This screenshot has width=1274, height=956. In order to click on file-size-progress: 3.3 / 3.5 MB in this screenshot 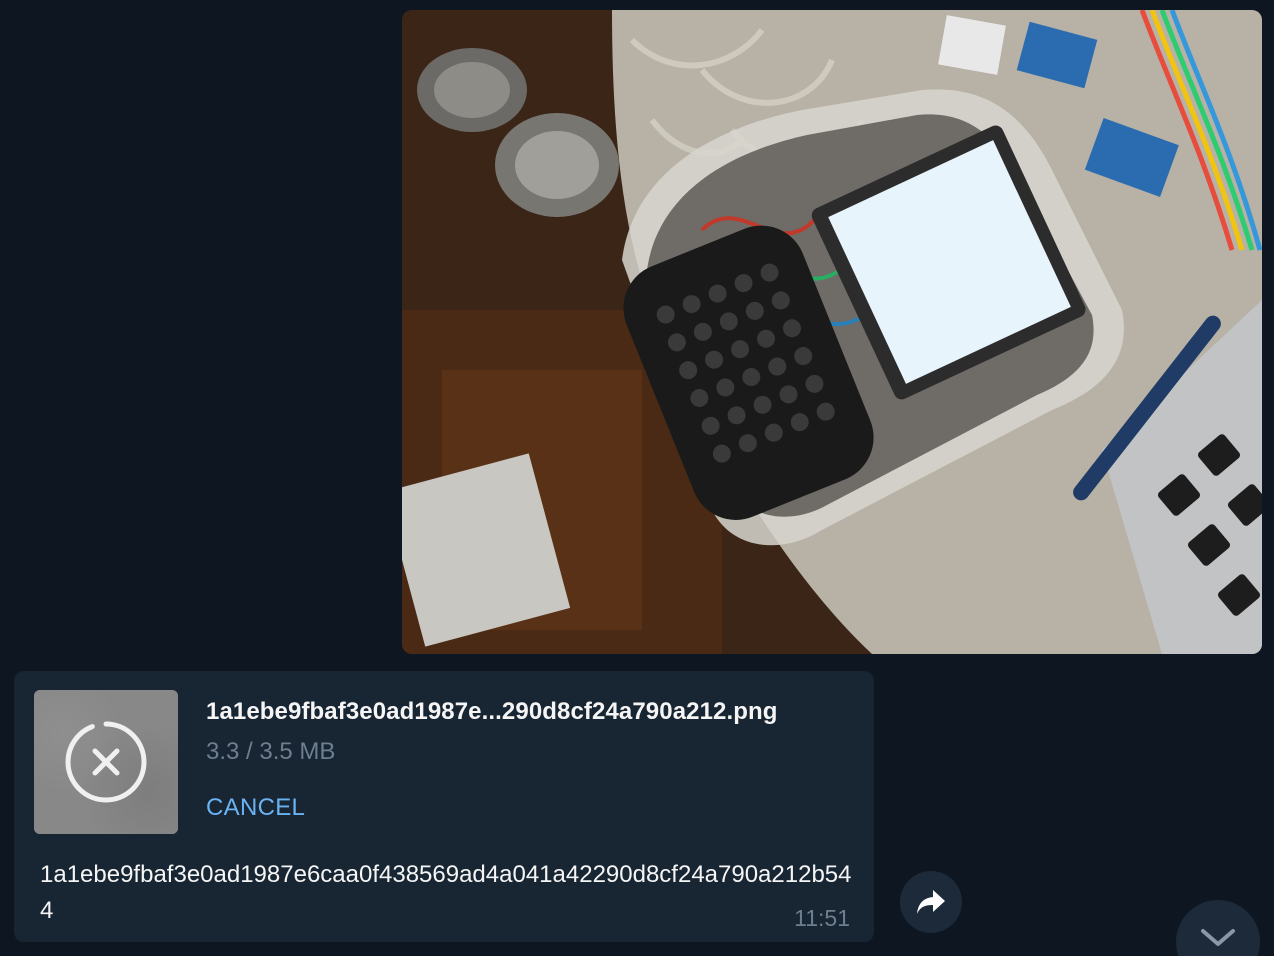, I will do `click(271, 751)`.